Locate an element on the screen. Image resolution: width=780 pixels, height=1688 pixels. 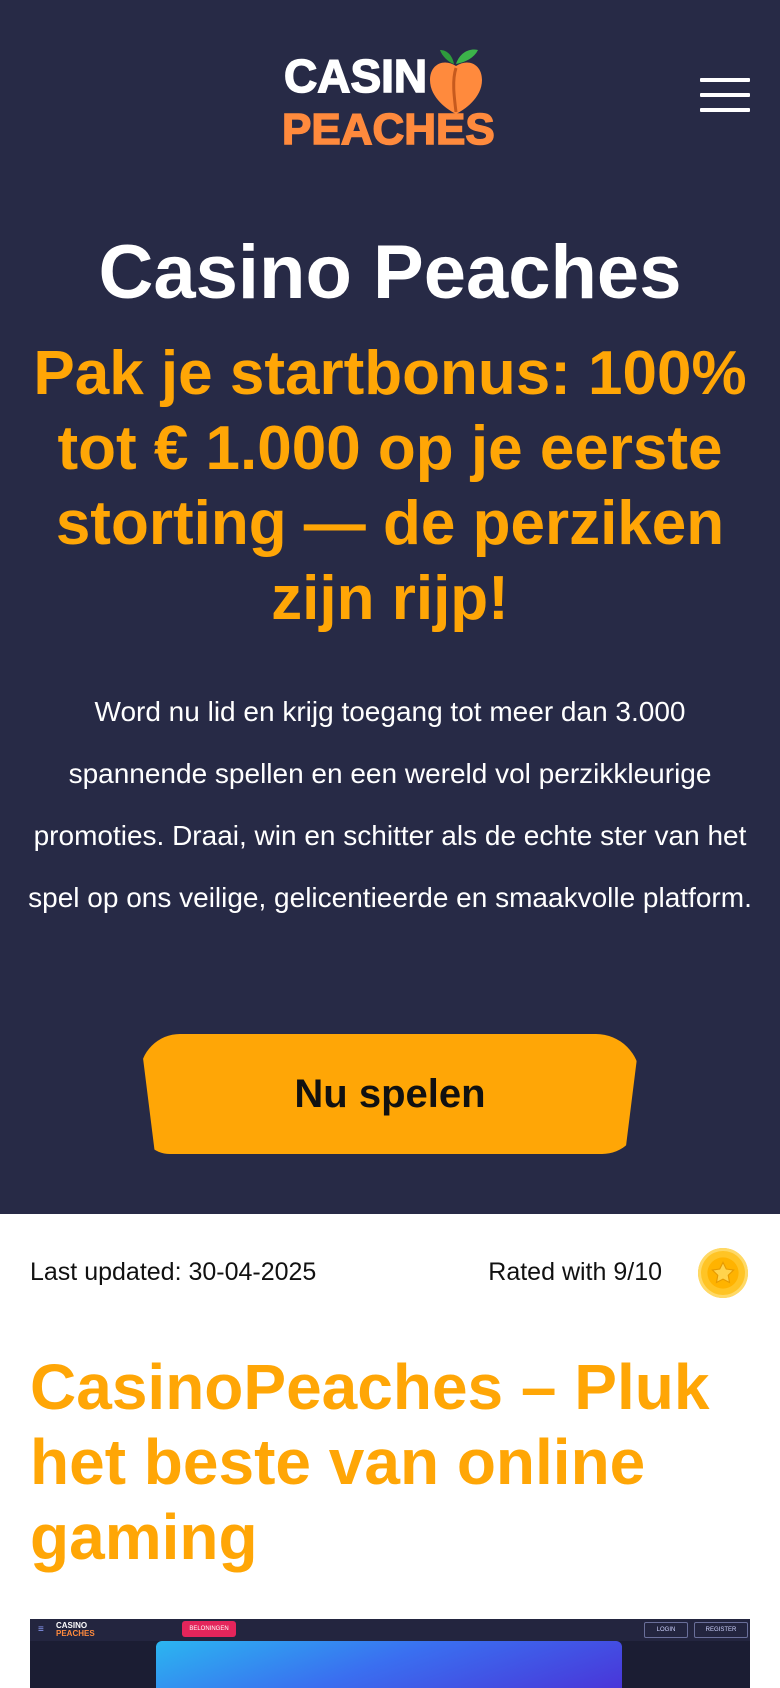
screenshot-topbar is located at coordinates (390, 1630).